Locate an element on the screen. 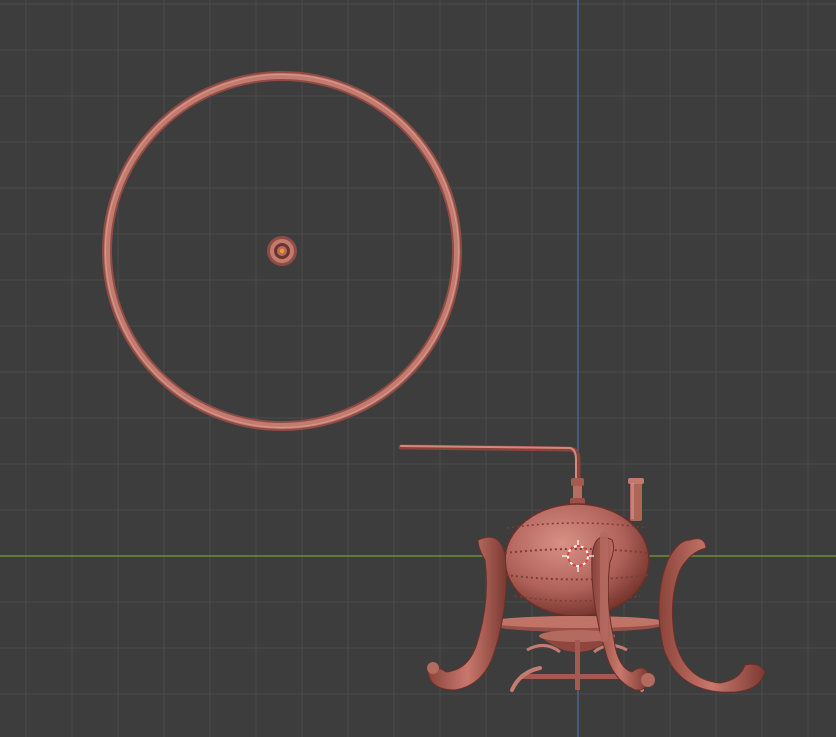  ring-origin-icon is located at coordinates (282, 251).